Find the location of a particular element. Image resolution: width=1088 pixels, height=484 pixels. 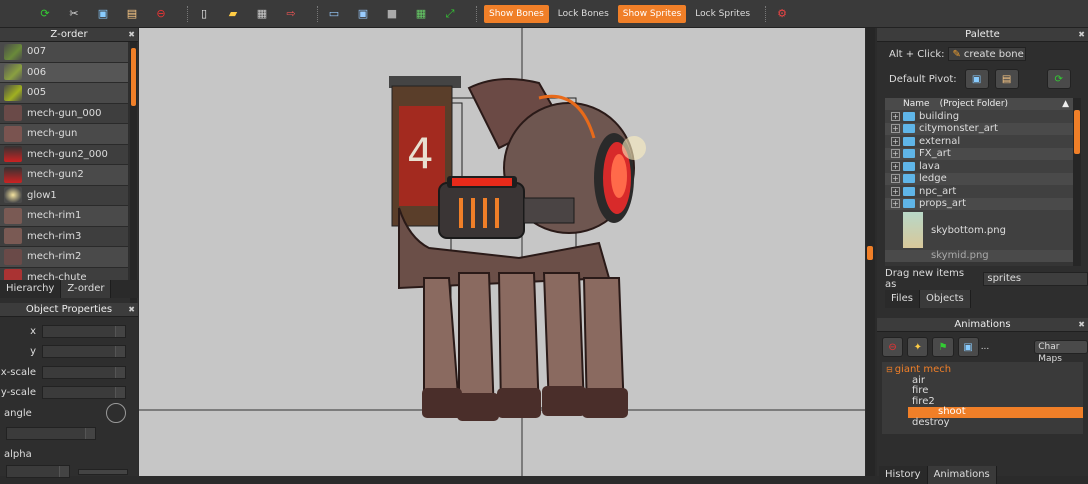

create-bone-field: ✎ create bone is located at coordinates (987, 54).